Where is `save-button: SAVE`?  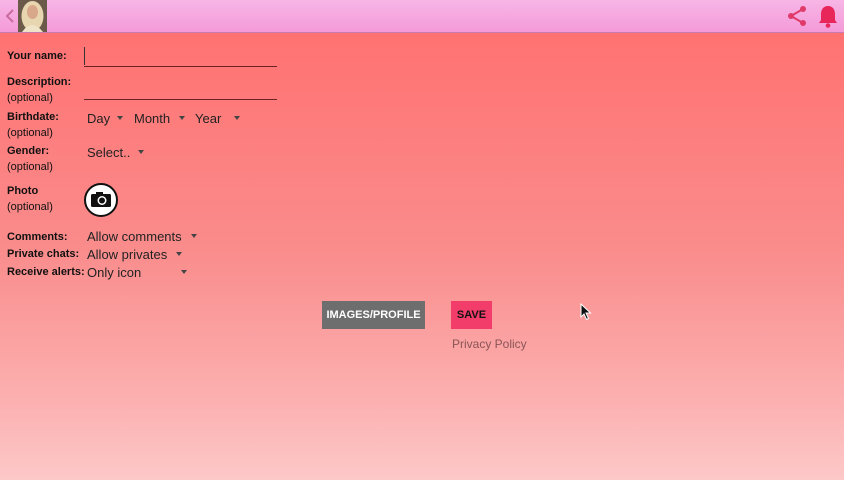 save-button: SAVE is located at coordinates (471, 315).